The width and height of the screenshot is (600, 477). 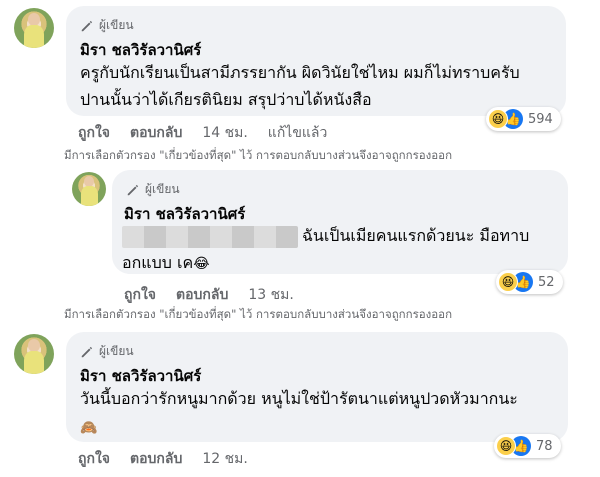 I want to click on laughing-emoji-icon: 😂, so click(x=201, y=264).